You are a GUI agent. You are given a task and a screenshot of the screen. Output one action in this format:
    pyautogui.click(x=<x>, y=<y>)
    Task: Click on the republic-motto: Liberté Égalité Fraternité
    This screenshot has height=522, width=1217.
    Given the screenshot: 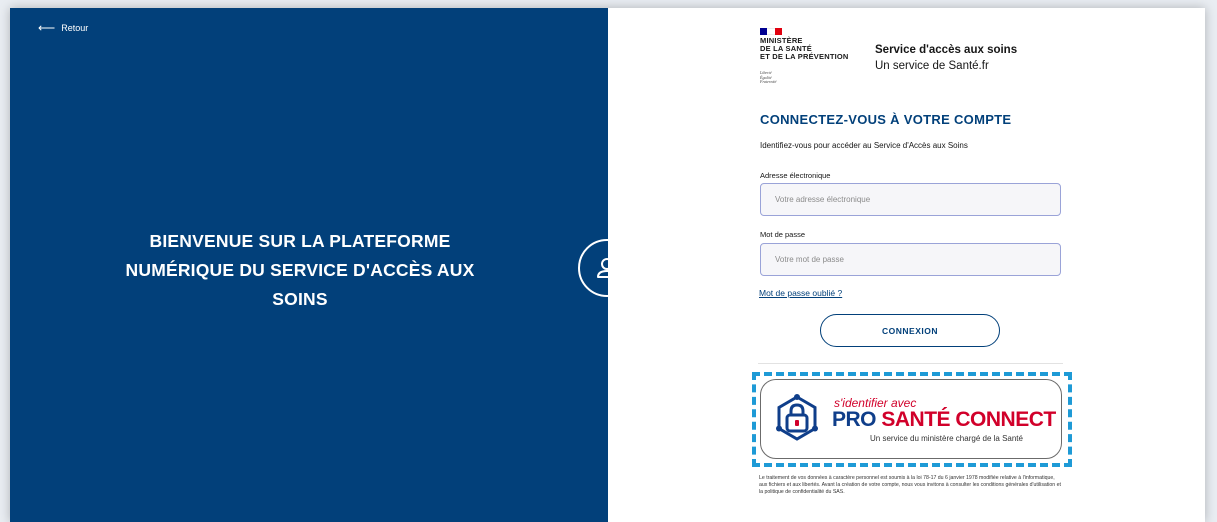 What is the action you would take?
    pyautogui.click(x=768, y=77)
    